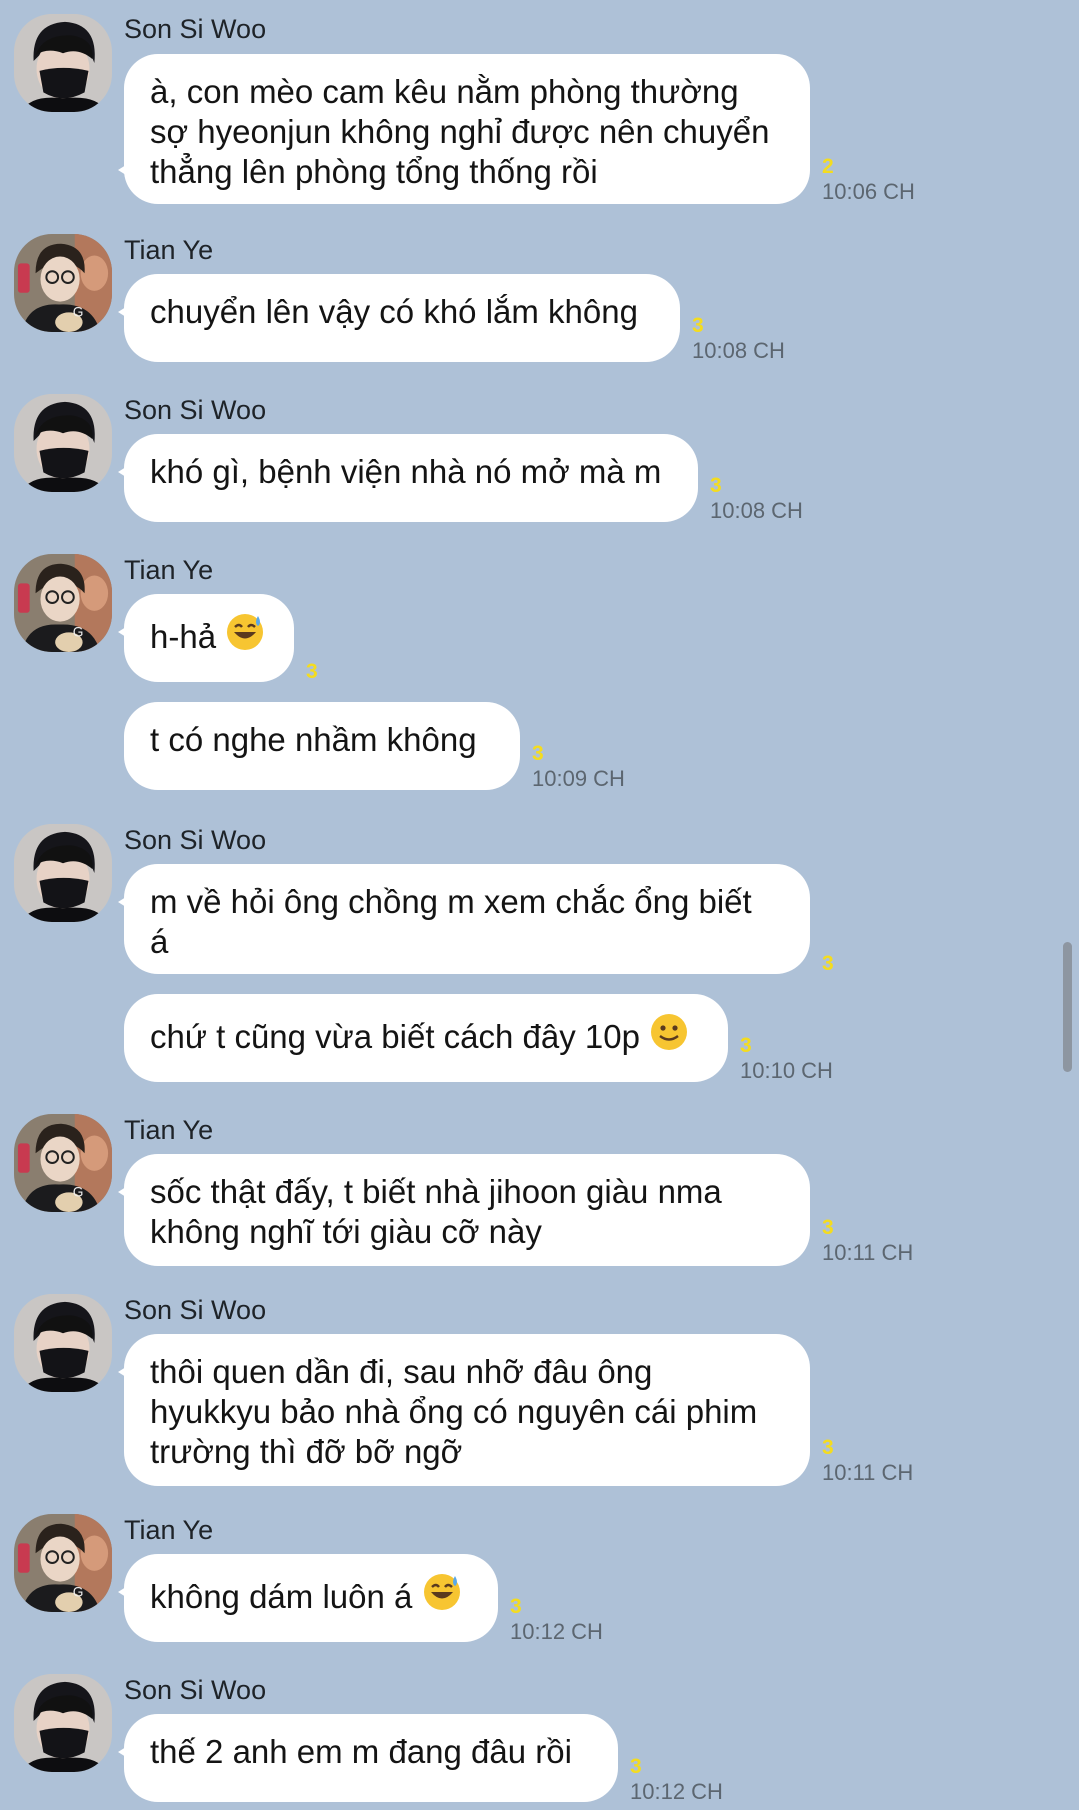  What do you see at coordinates (281, 1596) in the screenshot?
I see `message-text: không dám luôn á` at bounding box center [281, 1596].